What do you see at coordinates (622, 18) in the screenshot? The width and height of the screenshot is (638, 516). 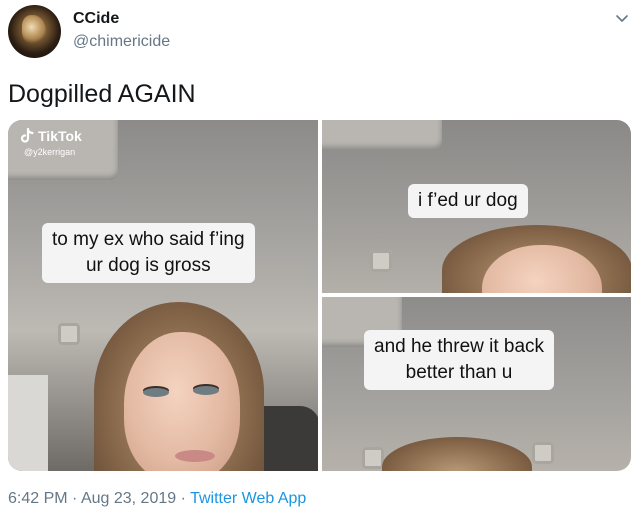 I see `chevron-down-icon` at bounding box center [622, 18].